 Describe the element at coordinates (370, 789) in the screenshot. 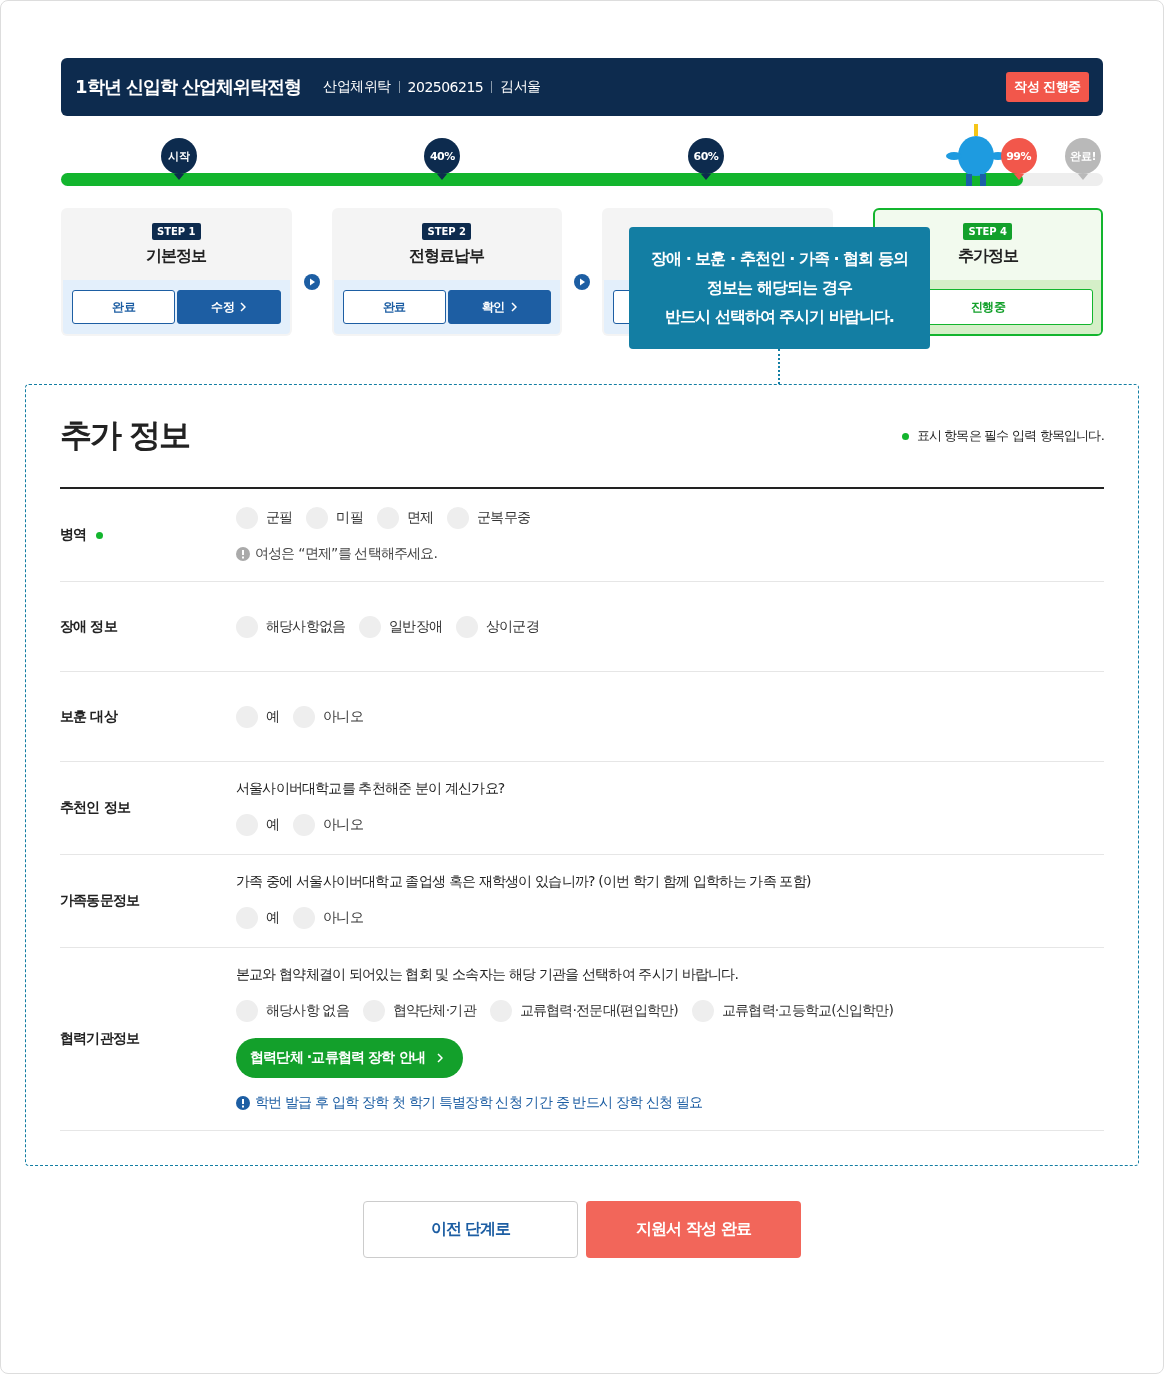

I see `field-question: 서울사이버대학교를 추천해준 분이 계신가요?` at that location.